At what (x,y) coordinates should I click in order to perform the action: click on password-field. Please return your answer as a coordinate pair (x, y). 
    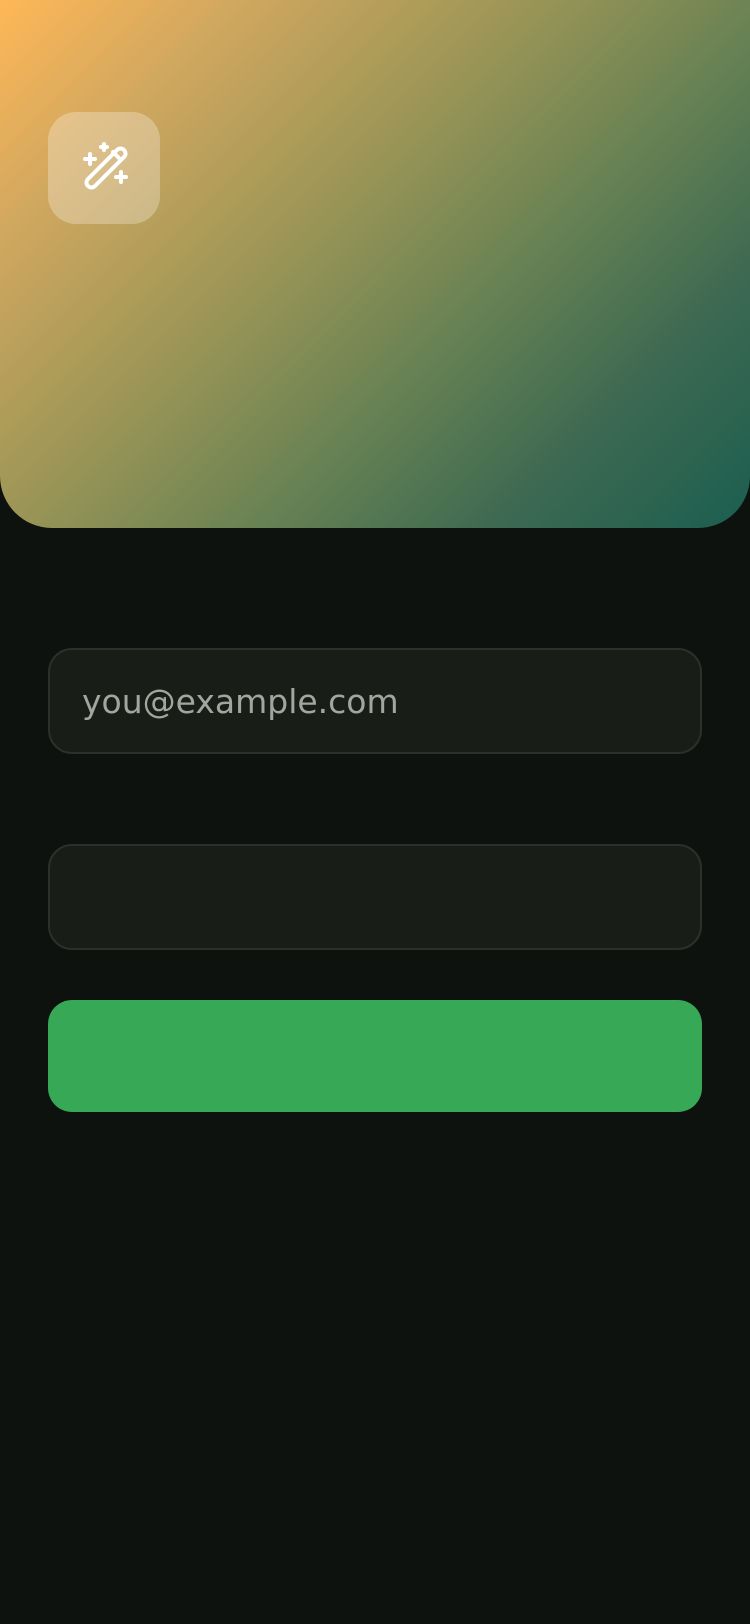
    Looking at the image, I should click on (375, 897).